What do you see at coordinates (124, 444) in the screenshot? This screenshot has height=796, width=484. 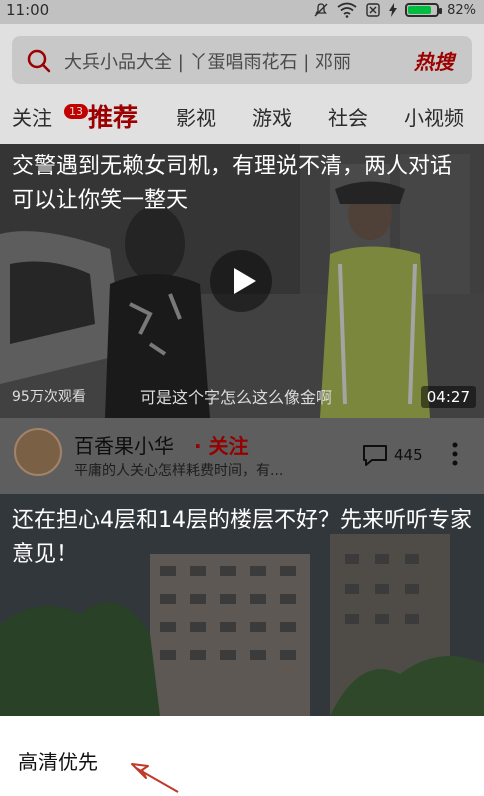 I see `author-name: 百香果小华` at bounding box center [124, 444].